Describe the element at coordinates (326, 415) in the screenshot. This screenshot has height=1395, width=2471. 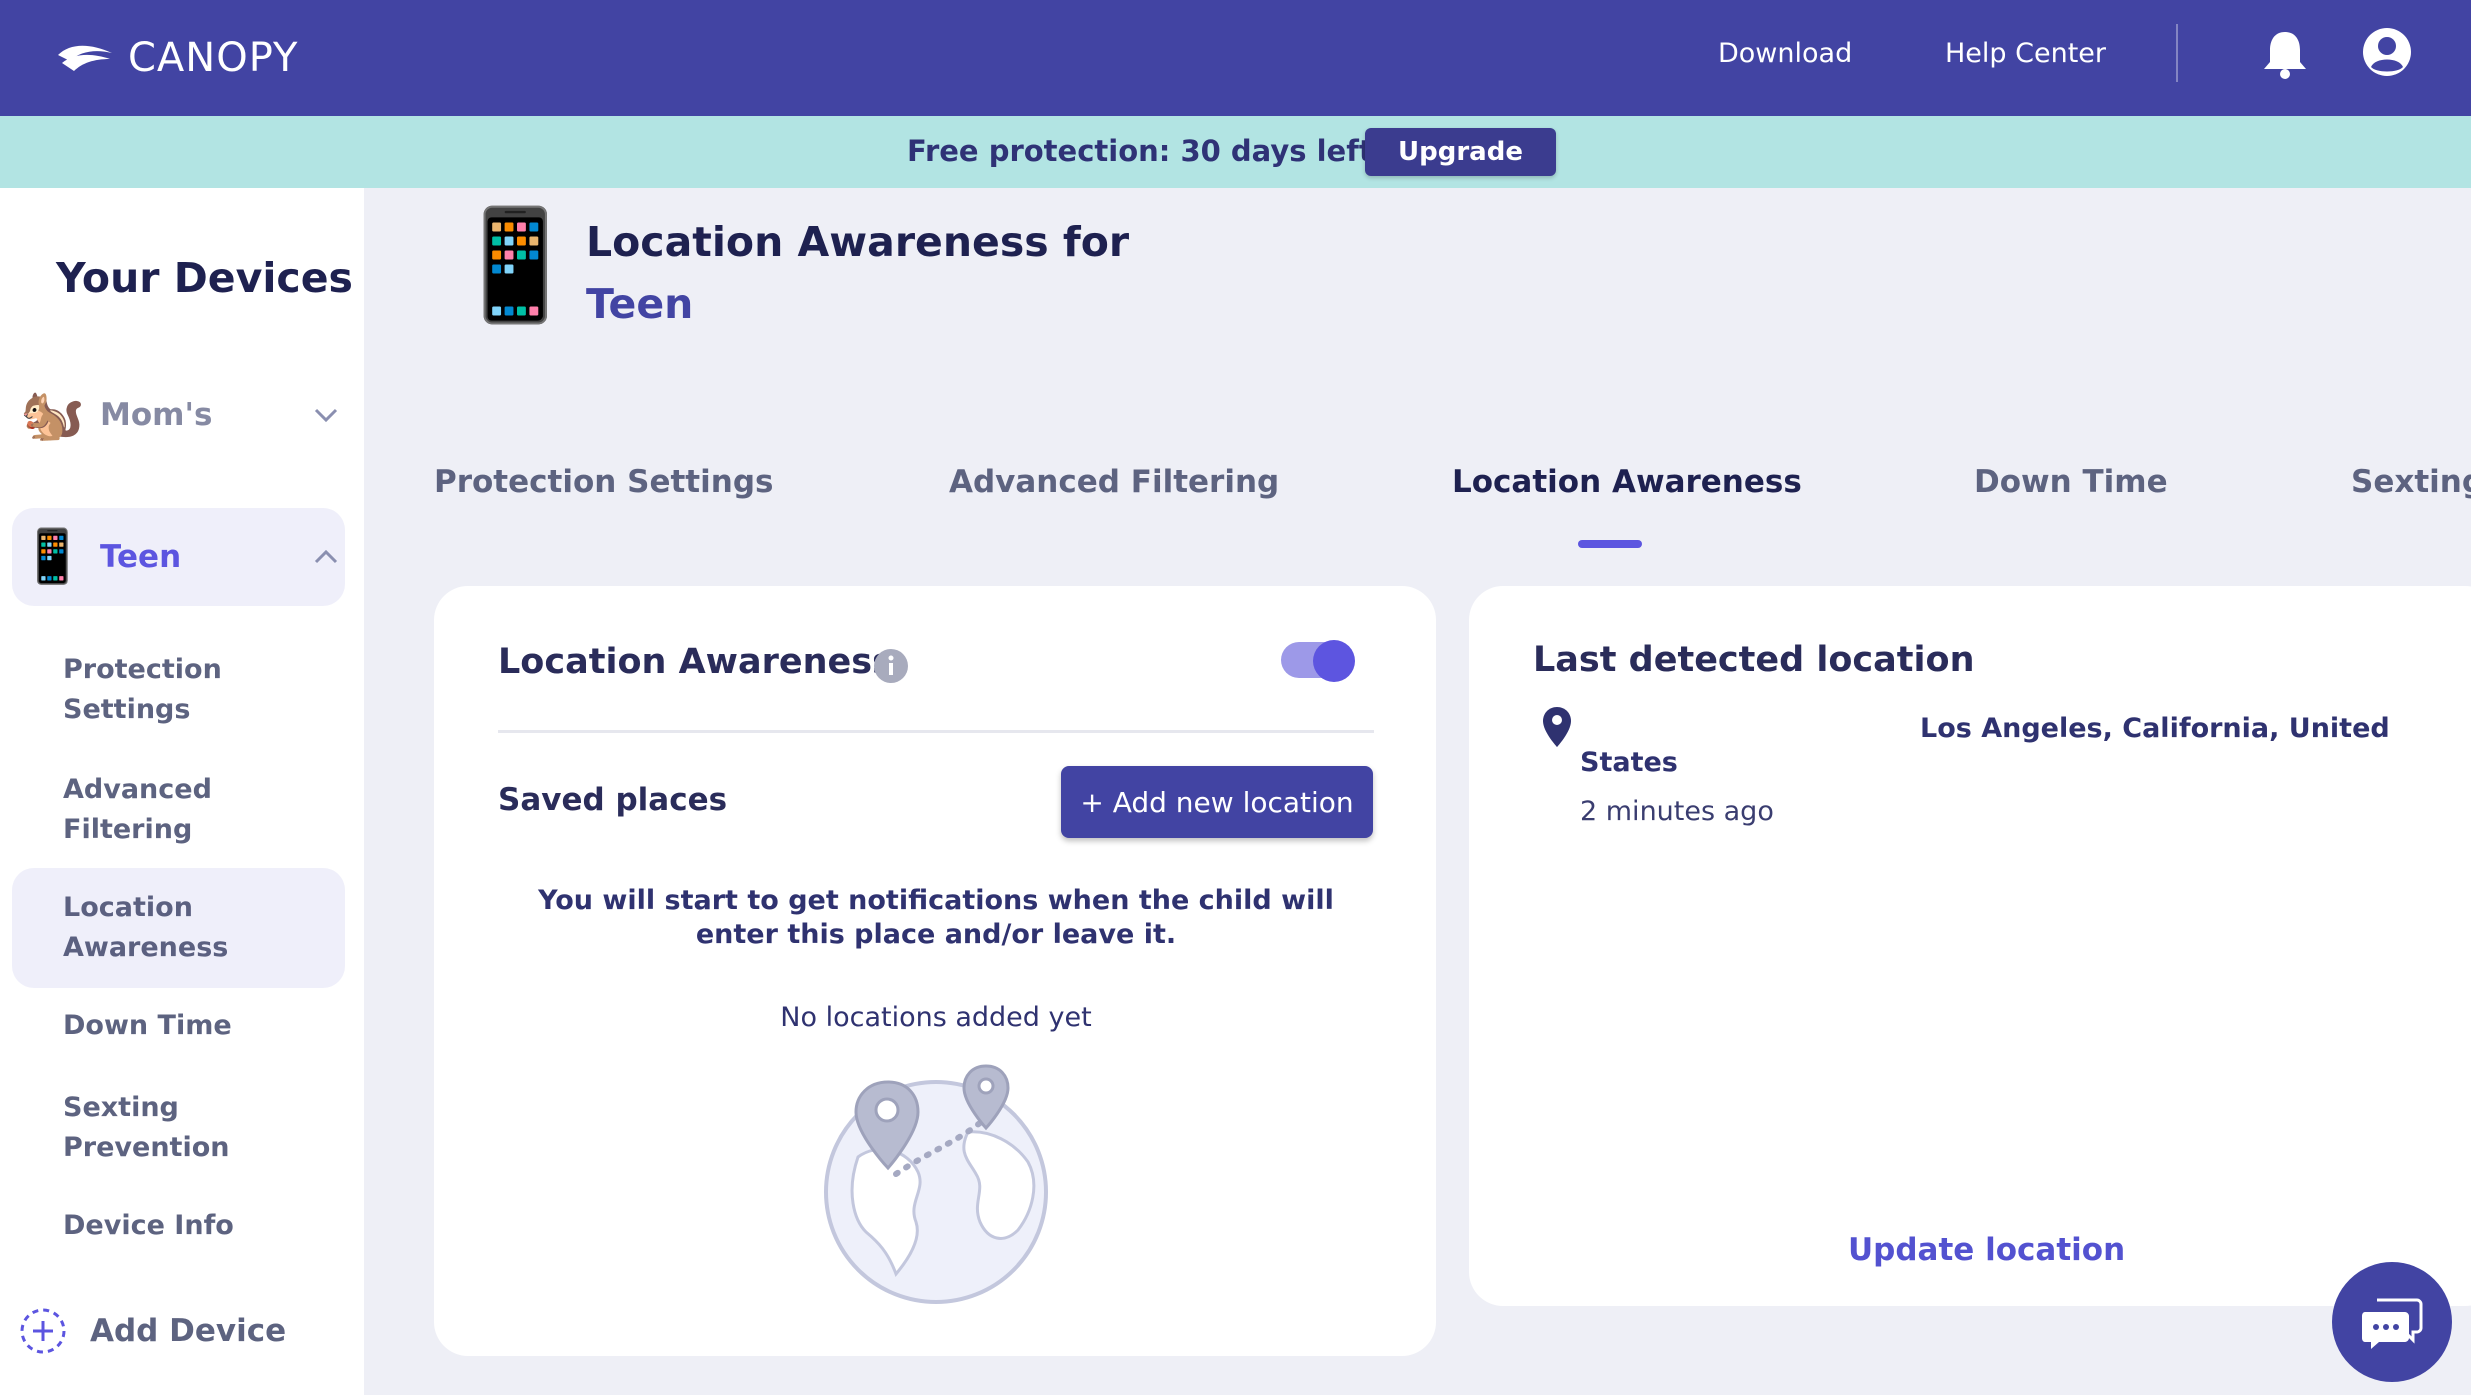
I see `chevron-down-icon` at that location.